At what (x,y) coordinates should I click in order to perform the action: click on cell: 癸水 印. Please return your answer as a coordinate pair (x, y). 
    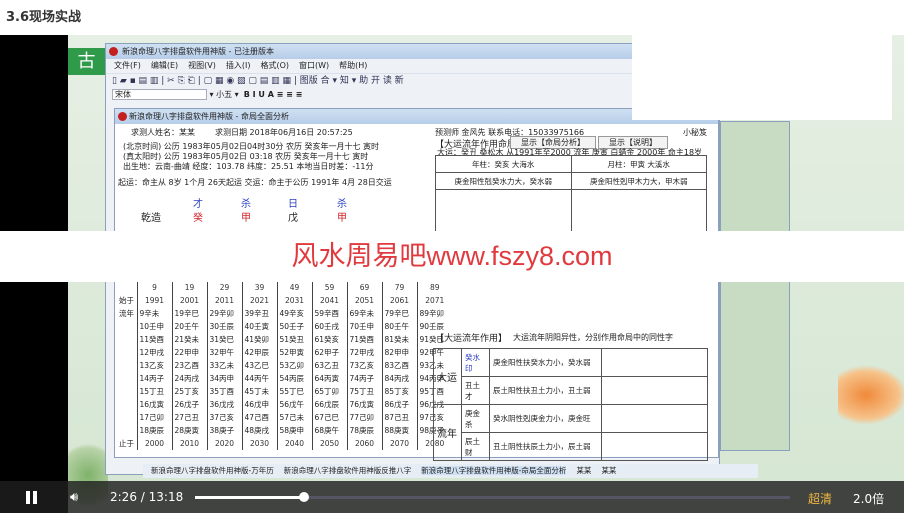
    Looking at the image, I should click on (475, 362).